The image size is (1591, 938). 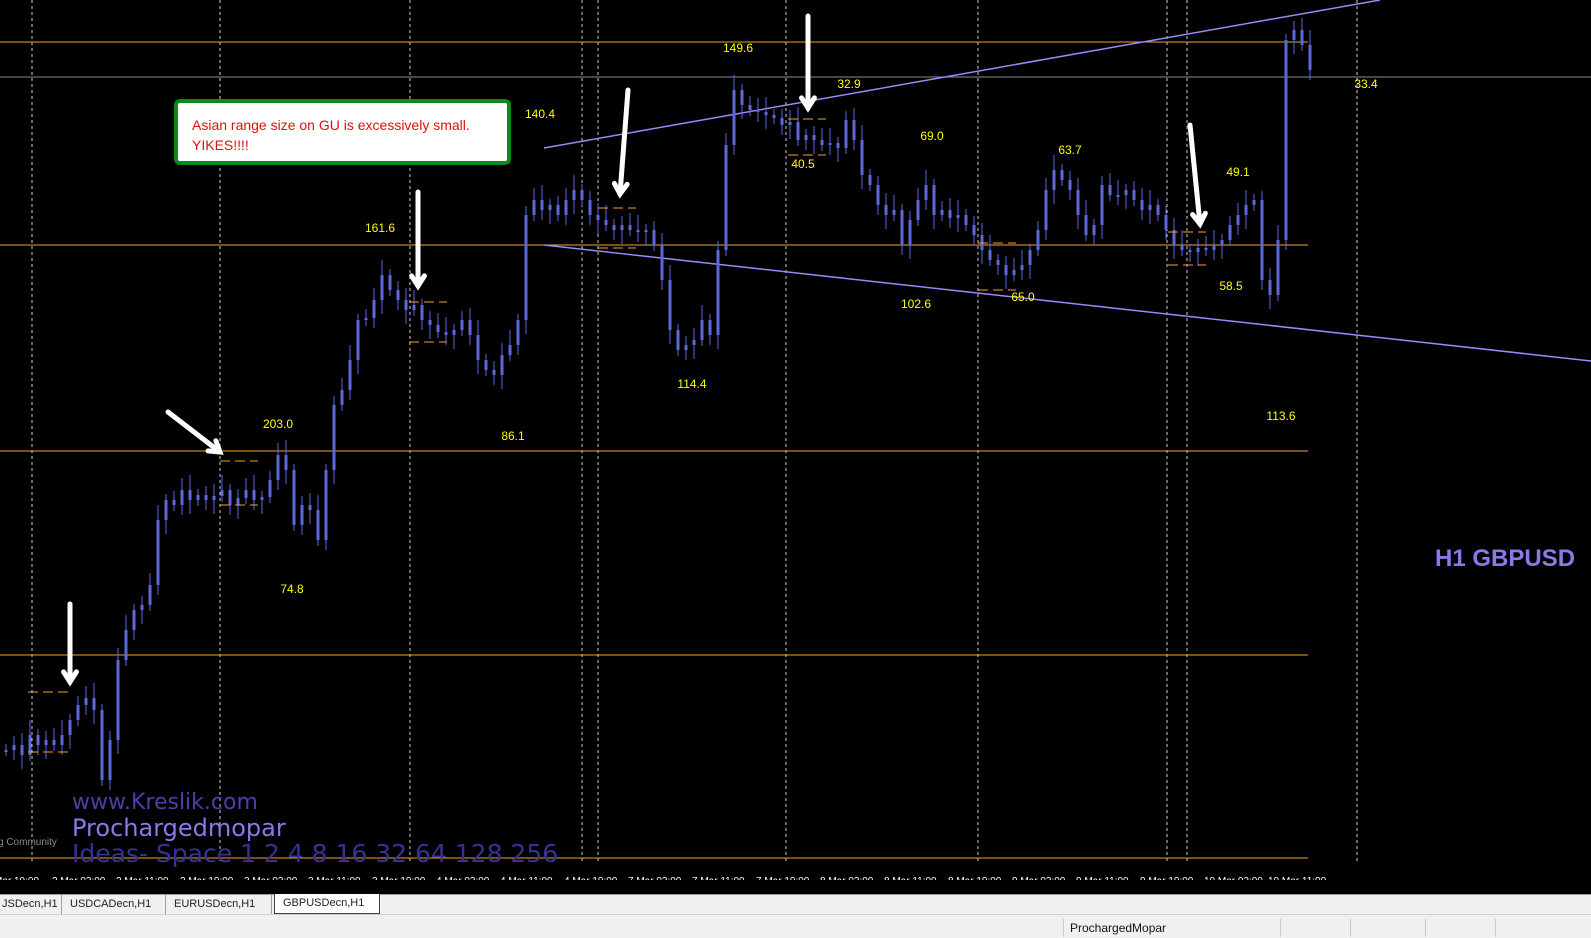 What do you see at coordinates (1102, 878) in the screenshot?
I see `time-axis-label: 9 Mar 11:00` at bounding box center [1102, 878].